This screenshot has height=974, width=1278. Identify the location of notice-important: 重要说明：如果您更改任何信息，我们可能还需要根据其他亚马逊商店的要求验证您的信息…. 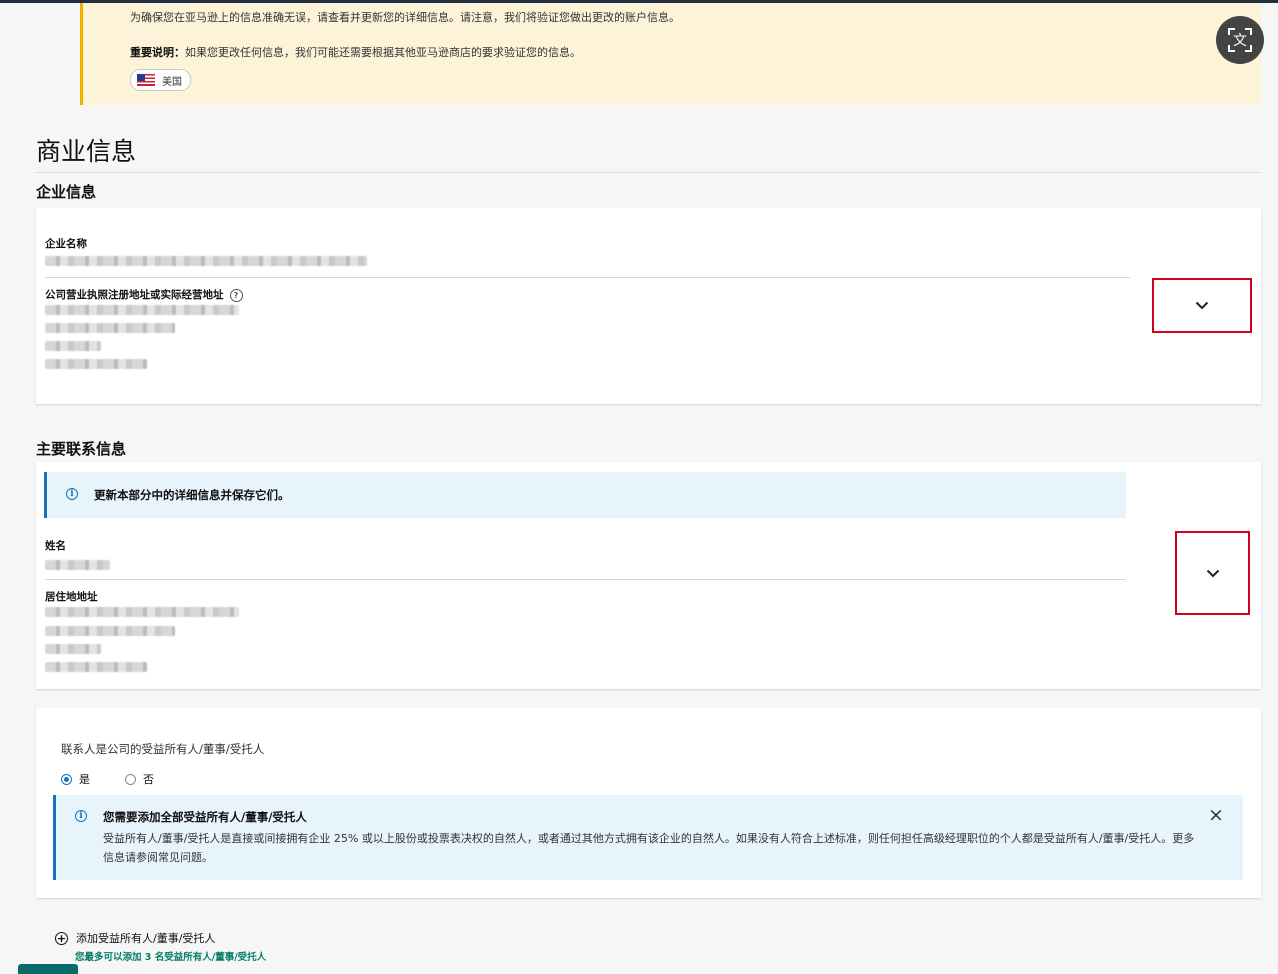
(355, 52).